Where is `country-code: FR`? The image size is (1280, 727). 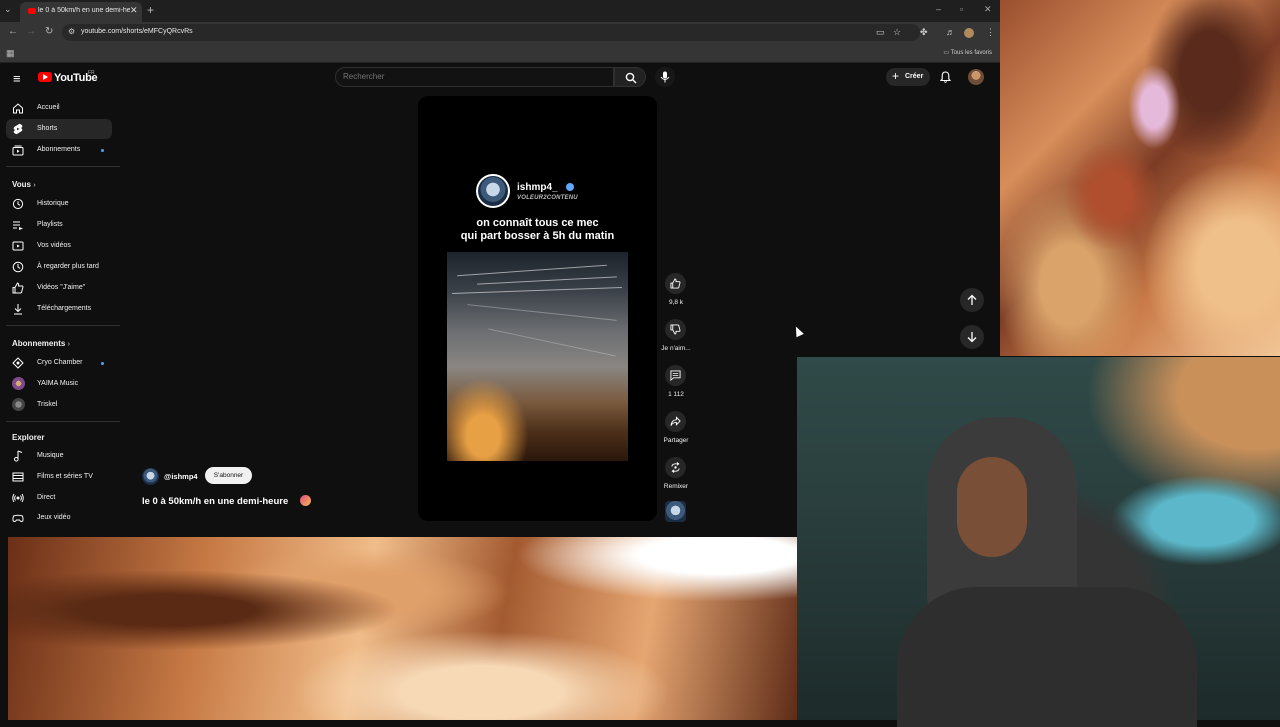
country-code: FR is located at coordinates (91, 73).